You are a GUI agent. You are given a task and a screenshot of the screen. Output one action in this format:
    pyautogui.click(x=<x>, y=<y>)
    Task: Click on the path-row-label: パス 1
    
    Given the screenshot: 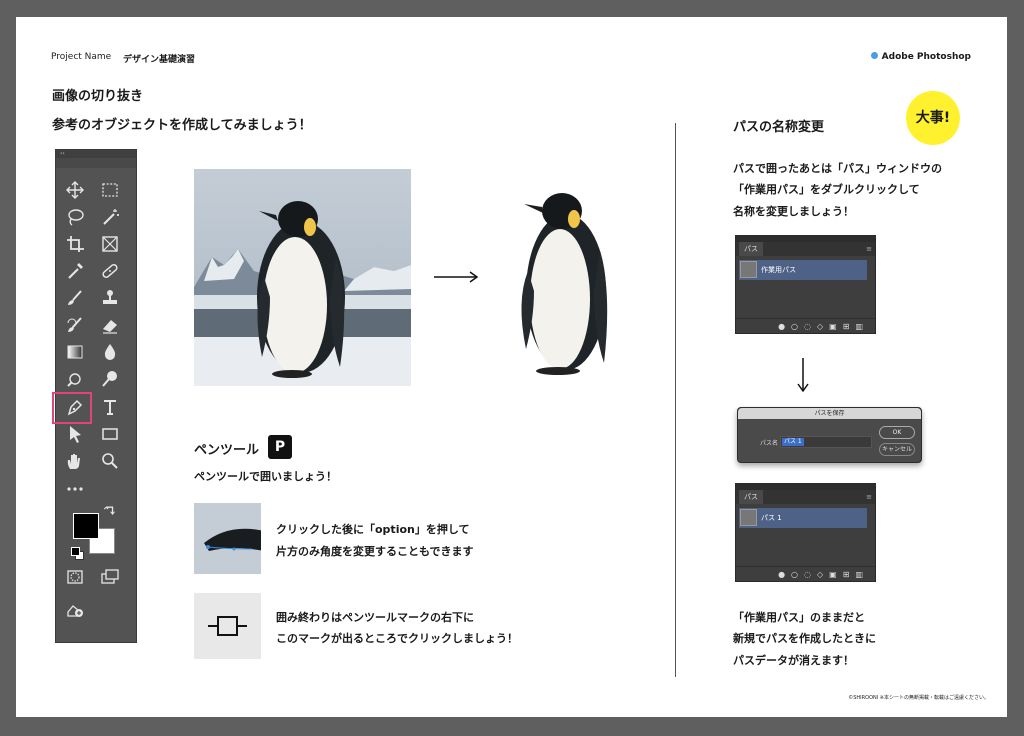 What is the action you would take?
    pyautogui.click(x=771, y=518)
    